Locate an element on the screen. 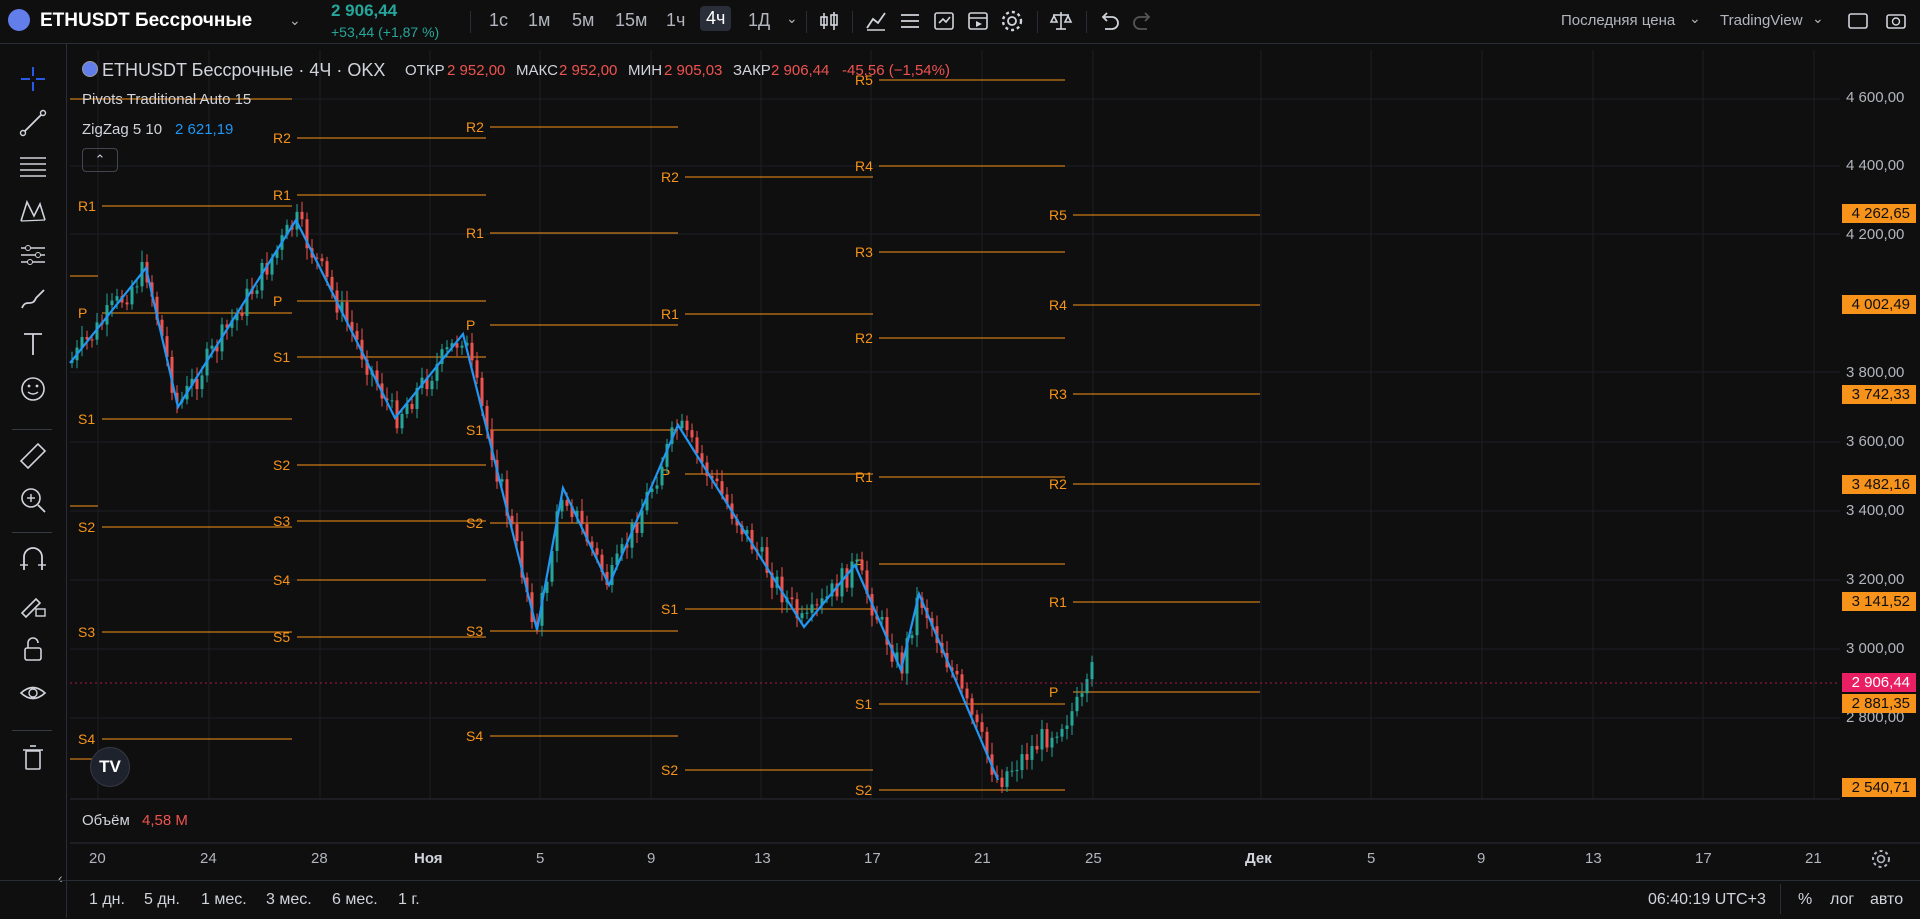 This screenshot has height=919, width=1920. range-1m: 1 мес. is located at coordinates (224, 900).